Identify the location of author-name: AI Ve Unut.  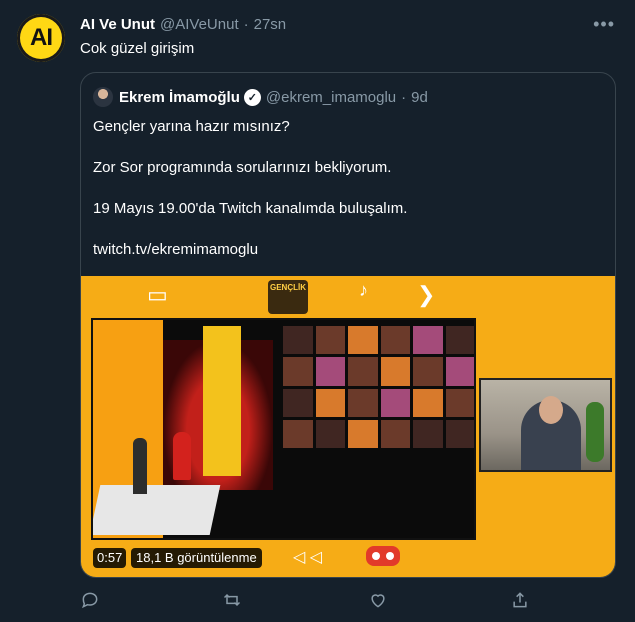
(117, 24).